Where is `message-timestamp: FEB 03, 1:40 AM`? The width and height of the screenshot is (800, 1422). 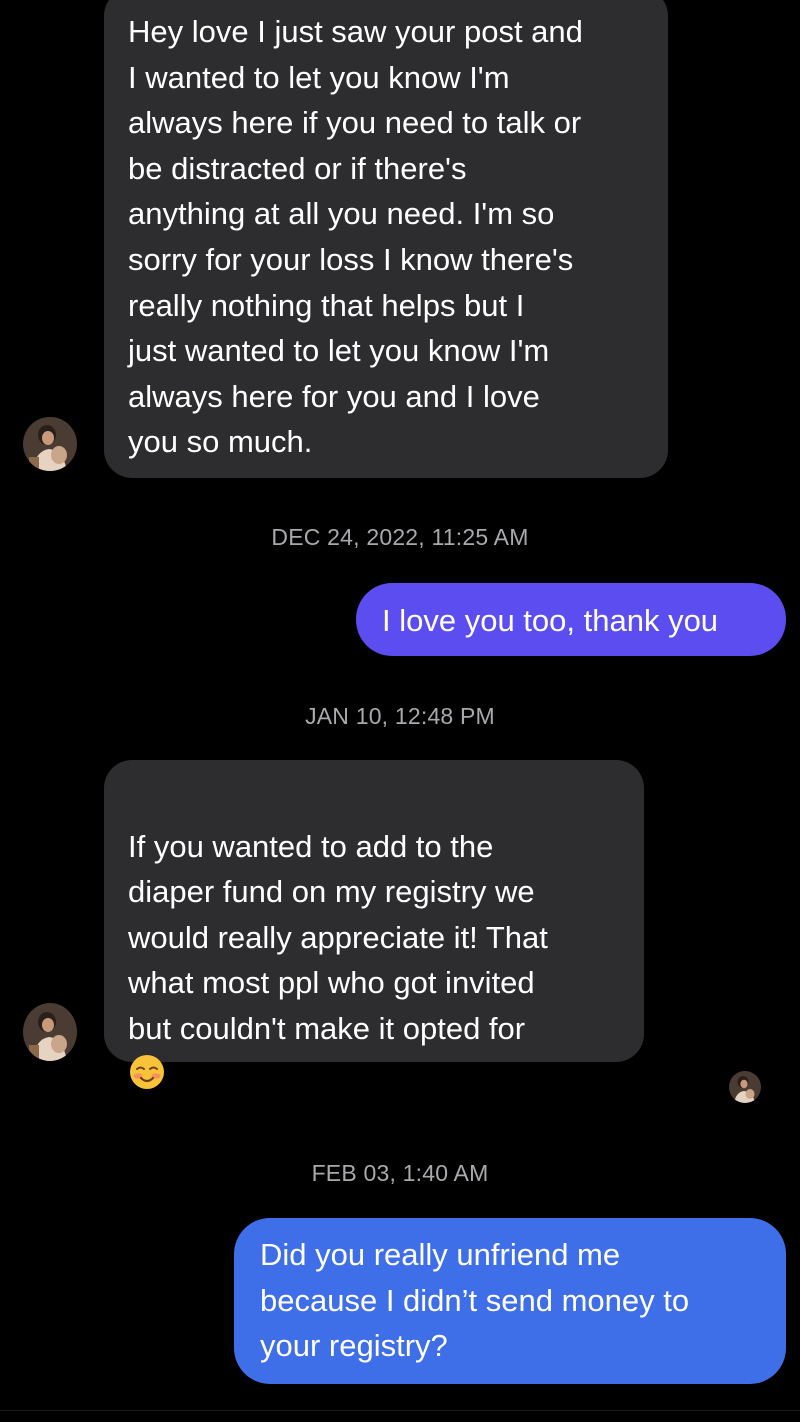
message-timestamp: FEB 03, 1:40 AM is located at coordinates (400, 1173).